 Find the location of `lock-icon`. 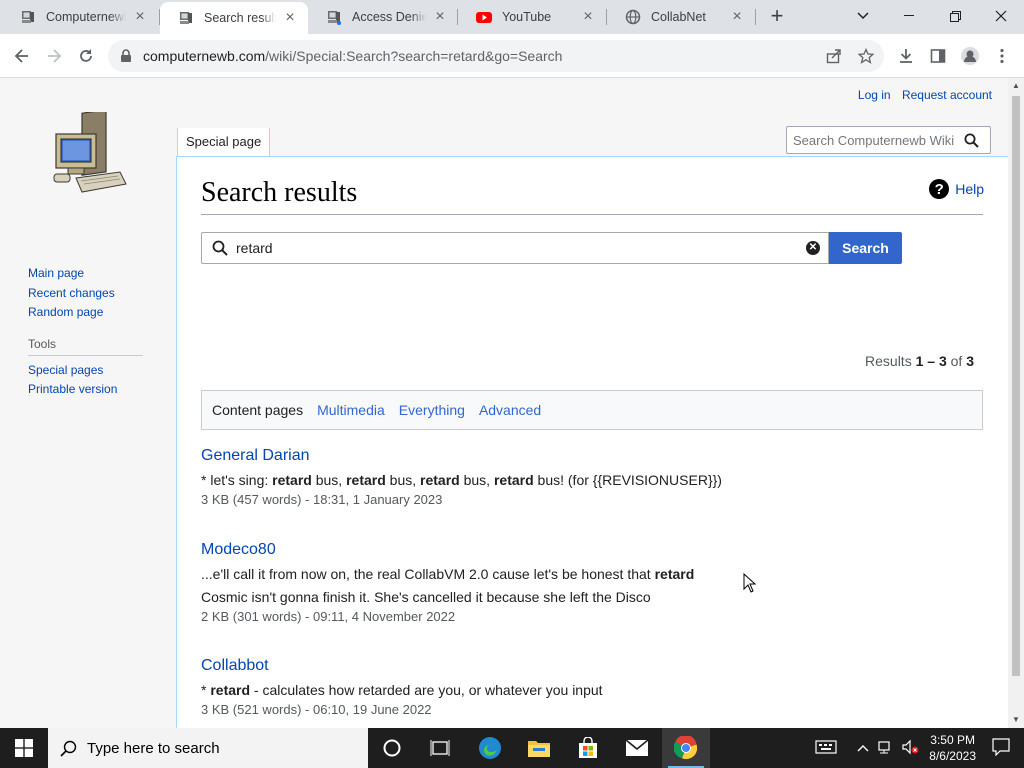

lock-icon is located at coordinates (127, 56).